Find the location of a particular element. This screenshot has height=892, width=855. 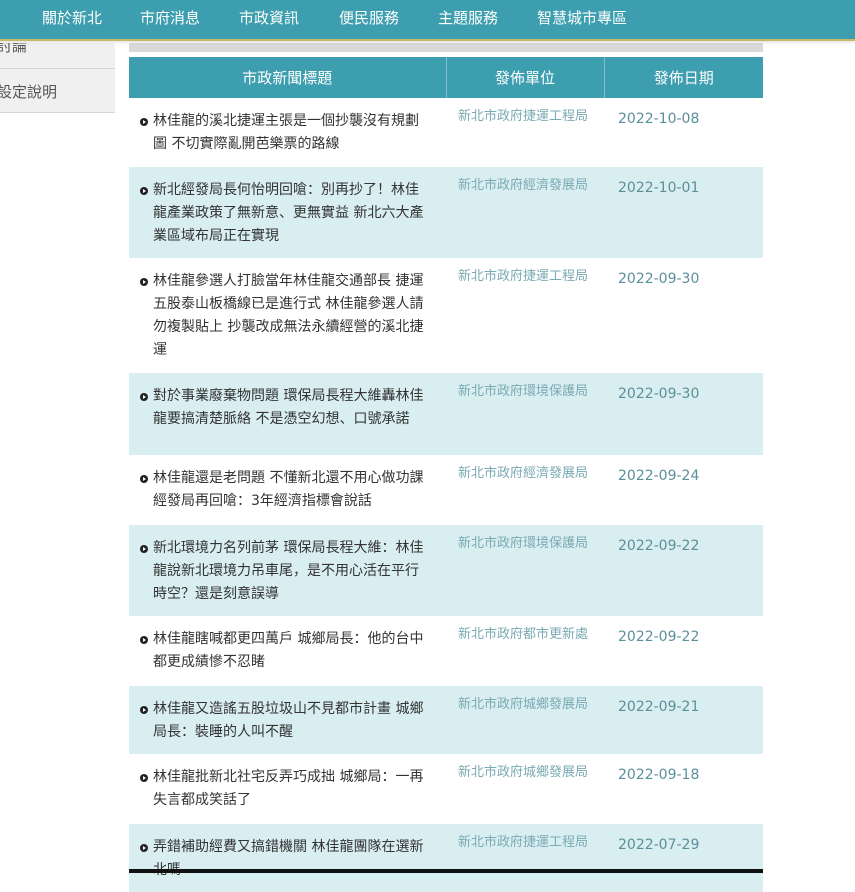

header-title: 市政新聞標題 is located at coordinates (288, 77).